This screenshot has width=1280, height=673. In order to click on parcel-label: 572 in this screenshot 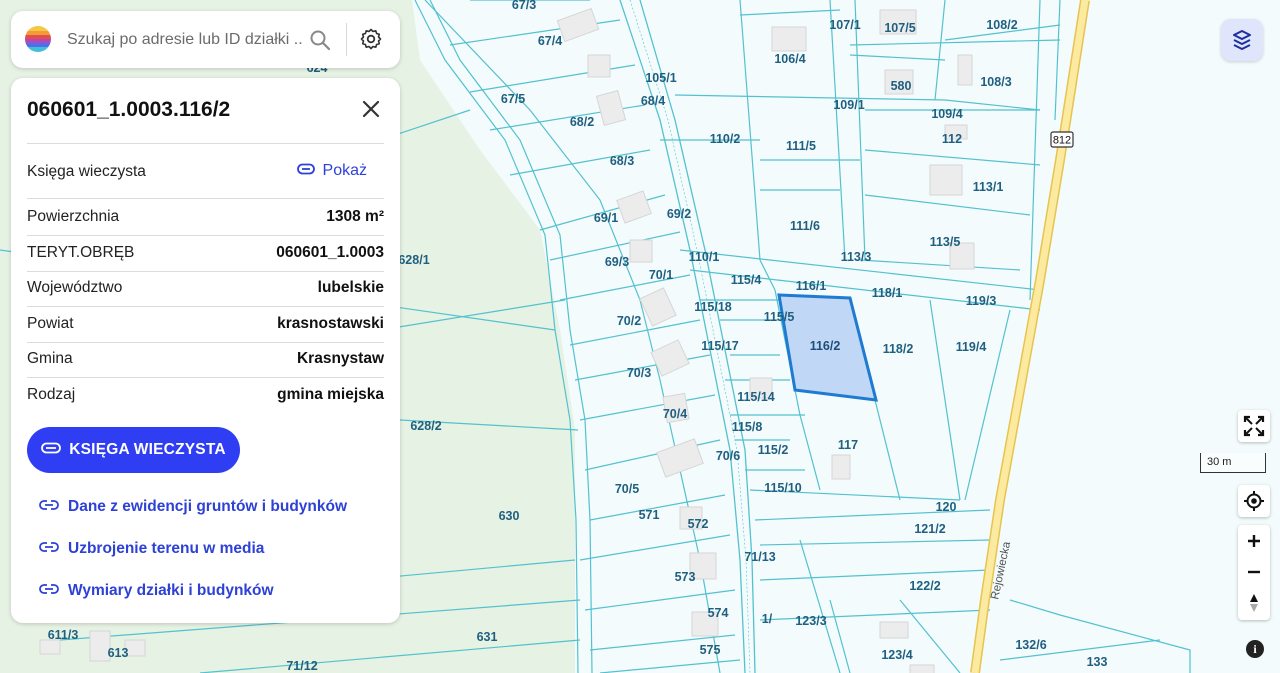, I will do `click(698, 524)`.